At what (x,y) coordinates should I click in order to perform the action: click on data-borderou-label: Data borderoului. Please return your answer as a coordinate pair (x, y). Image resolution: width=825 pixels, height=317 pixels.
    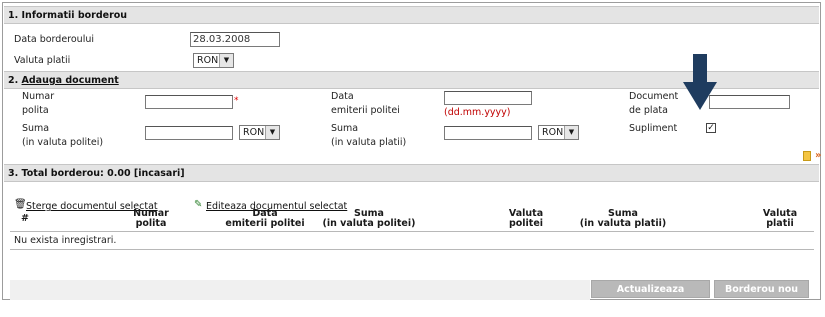
    Looking at the image, I should click on (54, 39).